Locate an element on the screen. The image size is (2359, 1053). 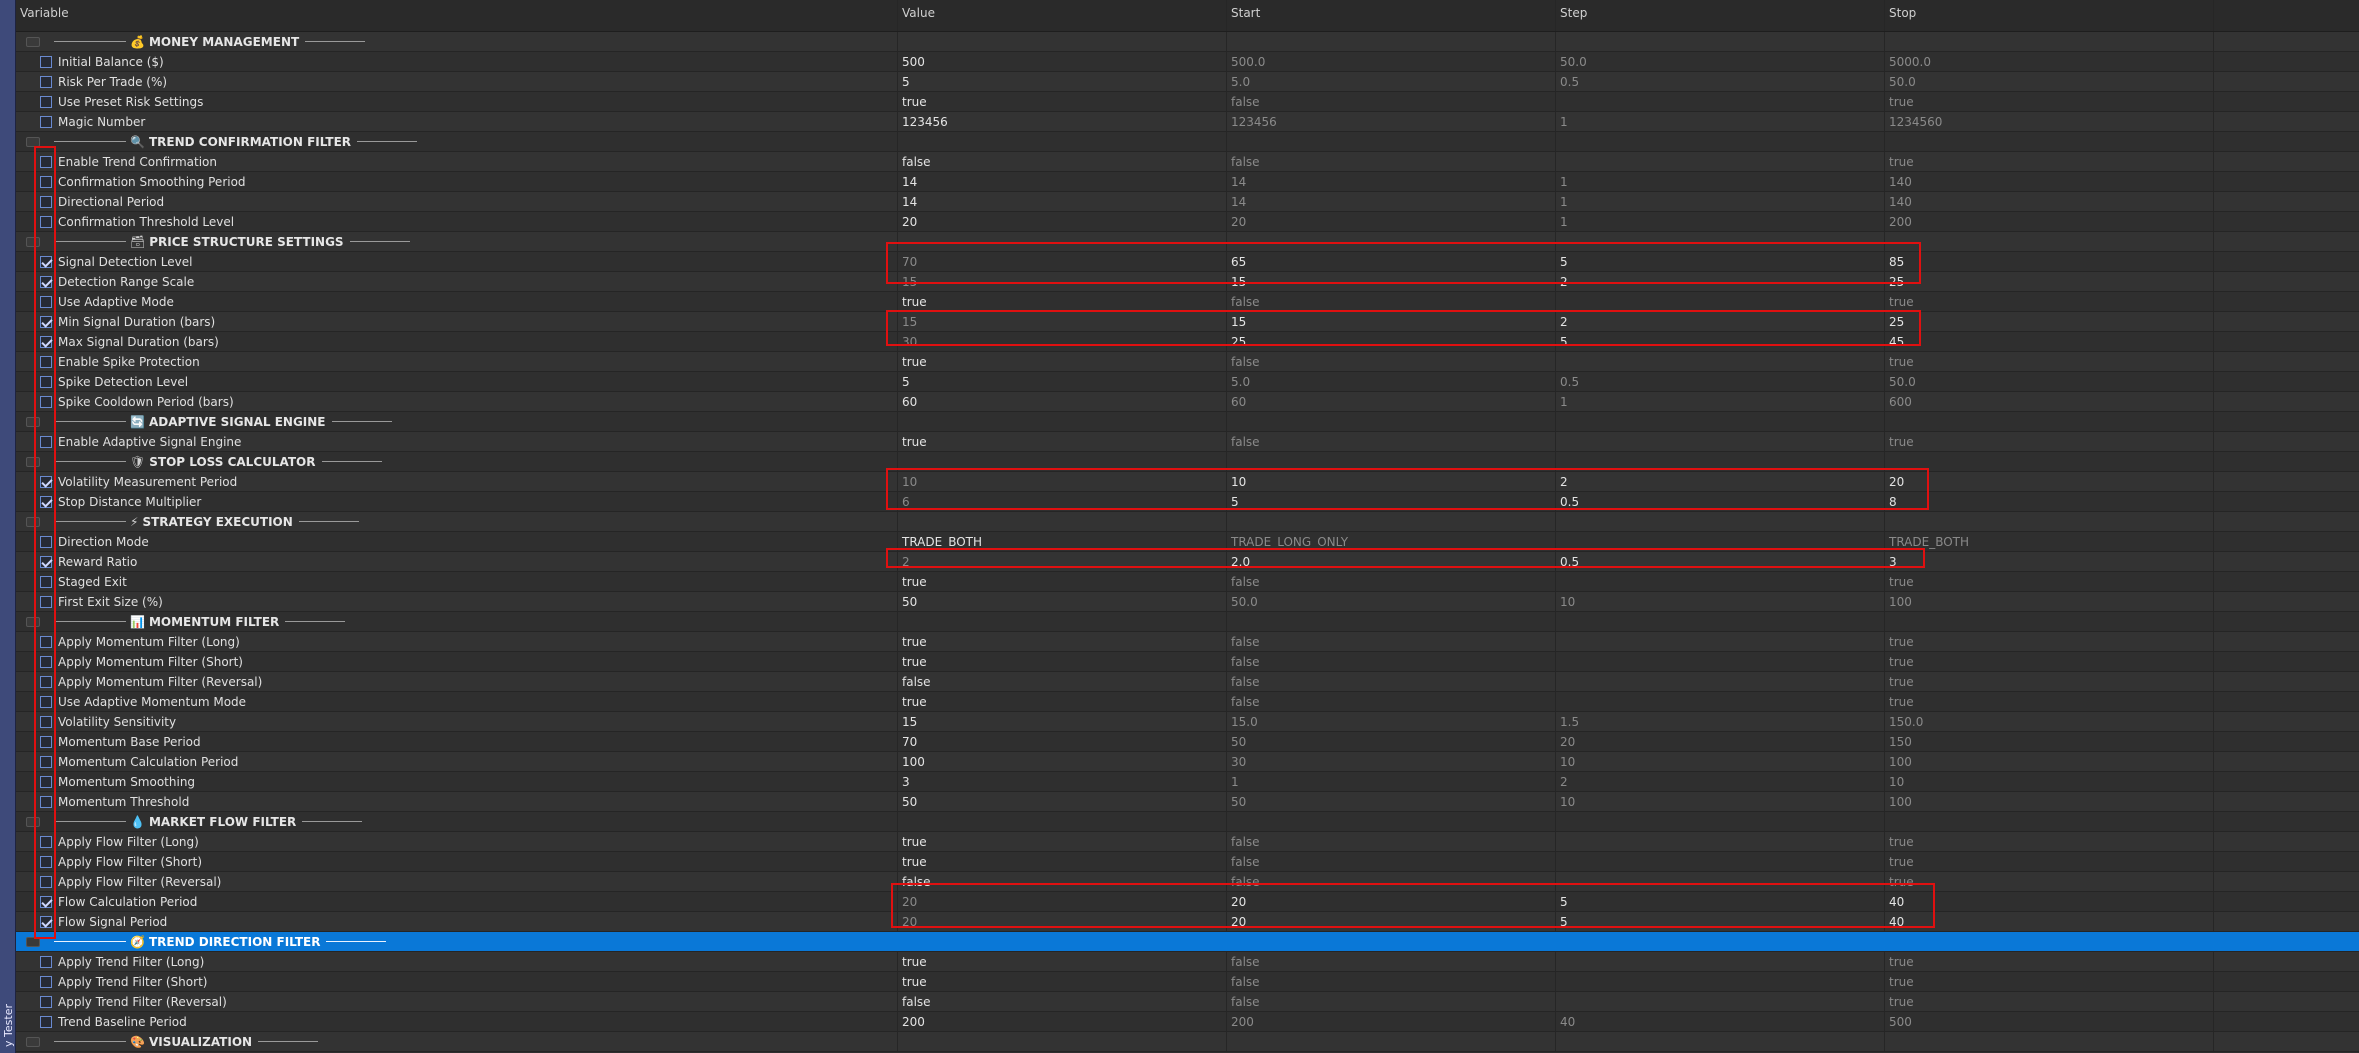
group-row: ⚡ STRATEGY EXECUTION is located at coordinates (1187, 522).